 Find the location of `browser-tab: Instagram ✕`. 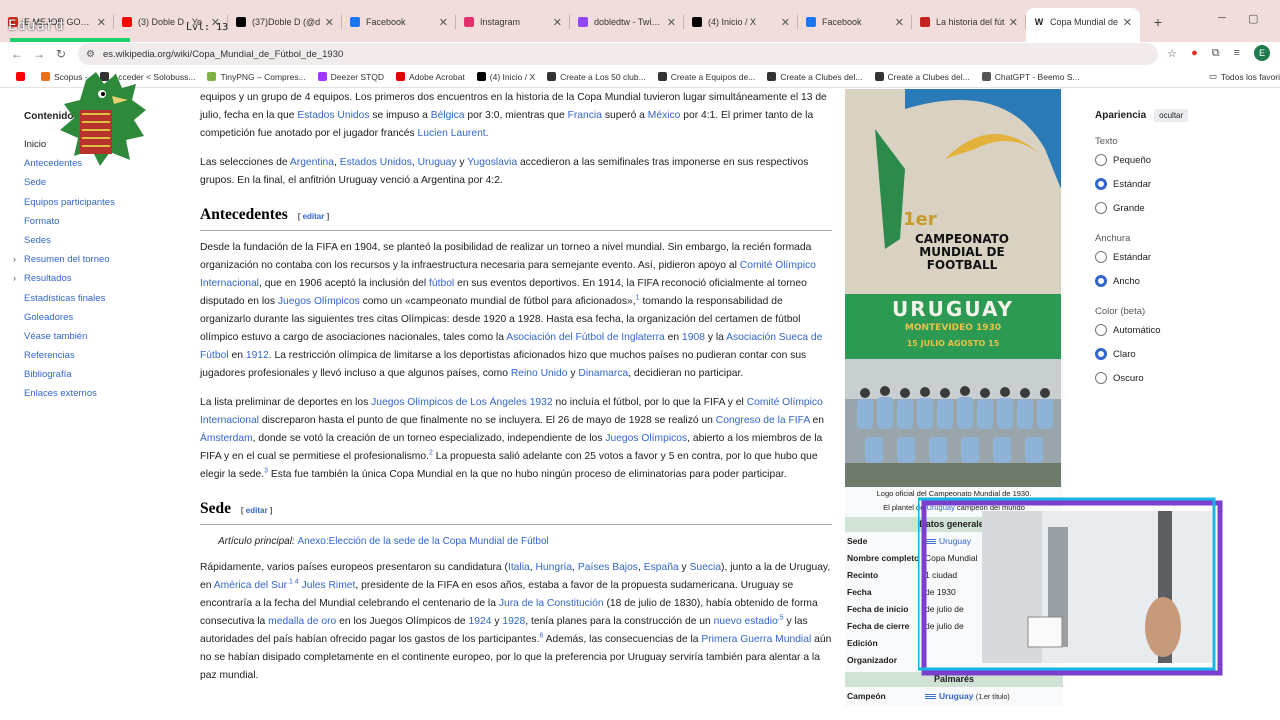

browser-tab: Instagram ✕ is located at coordinates (513, 22).